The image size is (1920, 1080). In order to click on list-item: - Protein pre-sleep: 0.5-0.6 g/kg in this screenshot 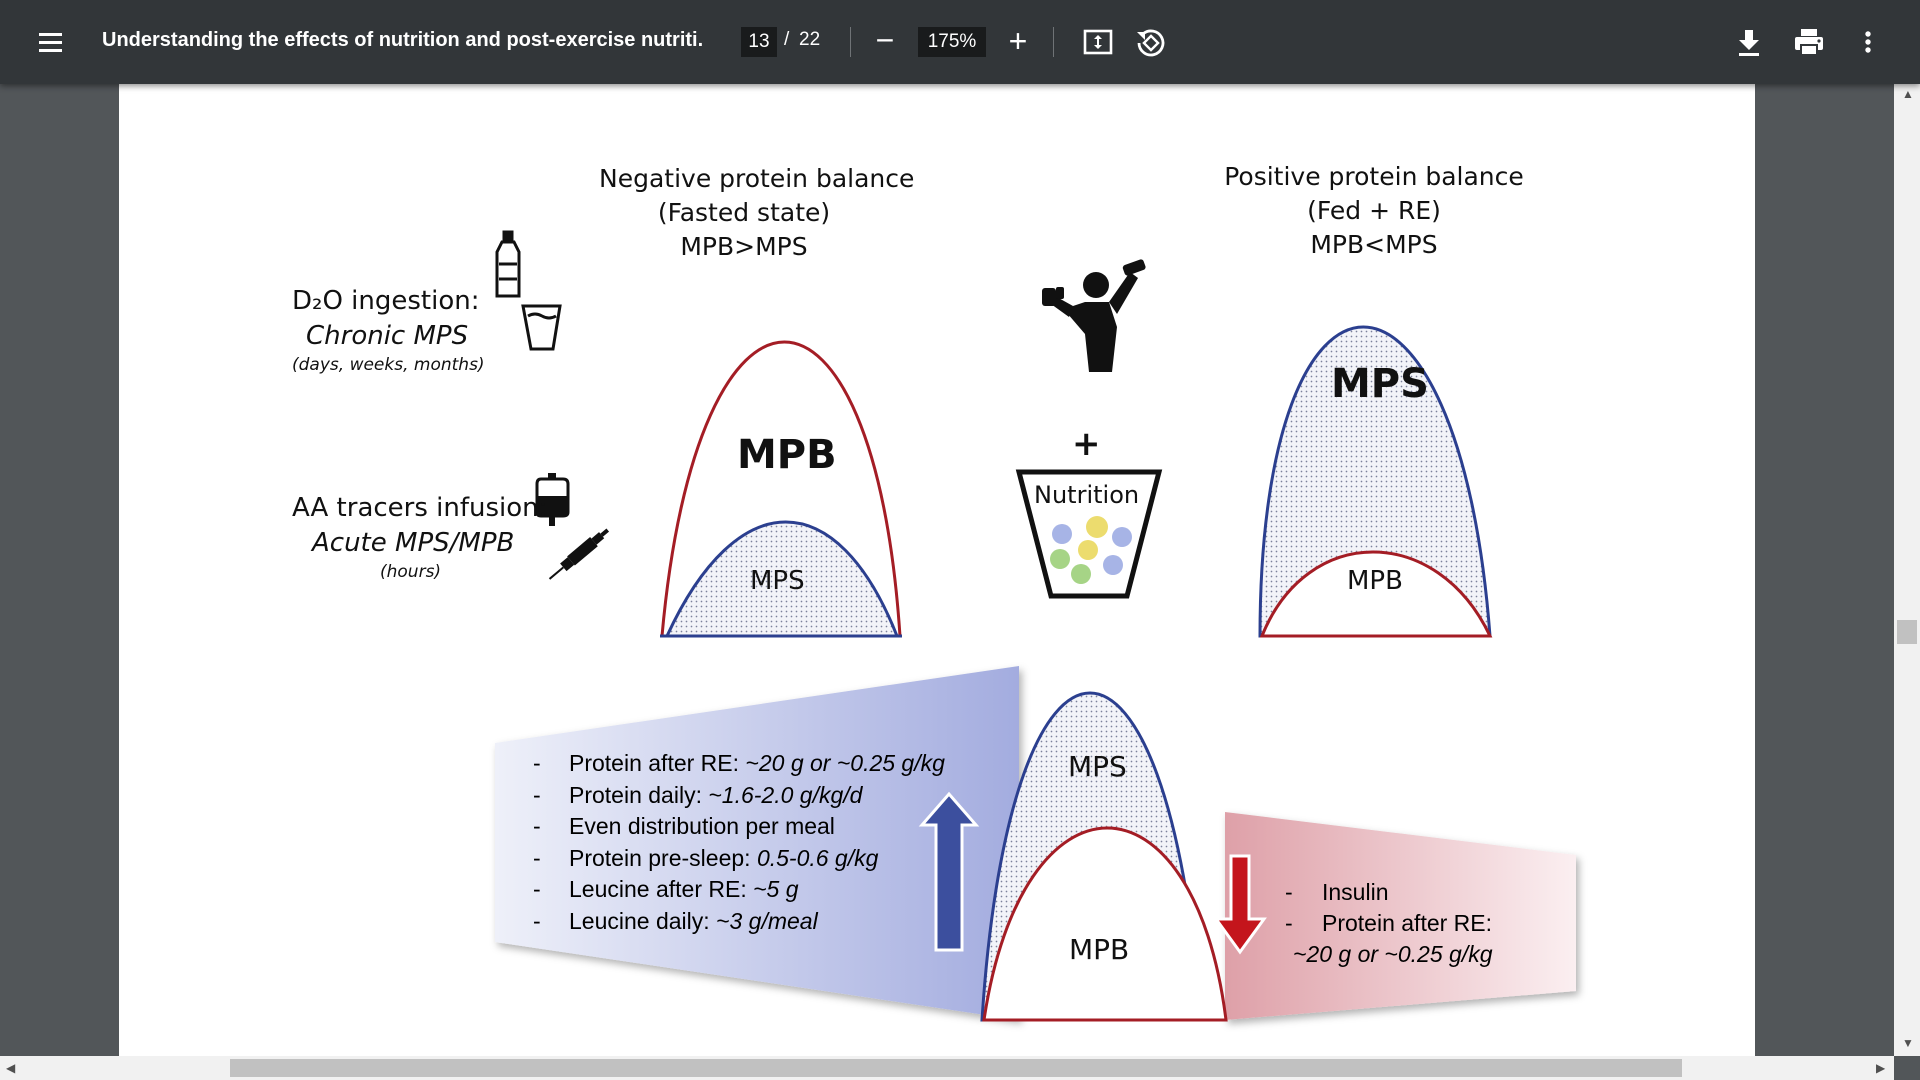, I will do `click(706, 857)`.